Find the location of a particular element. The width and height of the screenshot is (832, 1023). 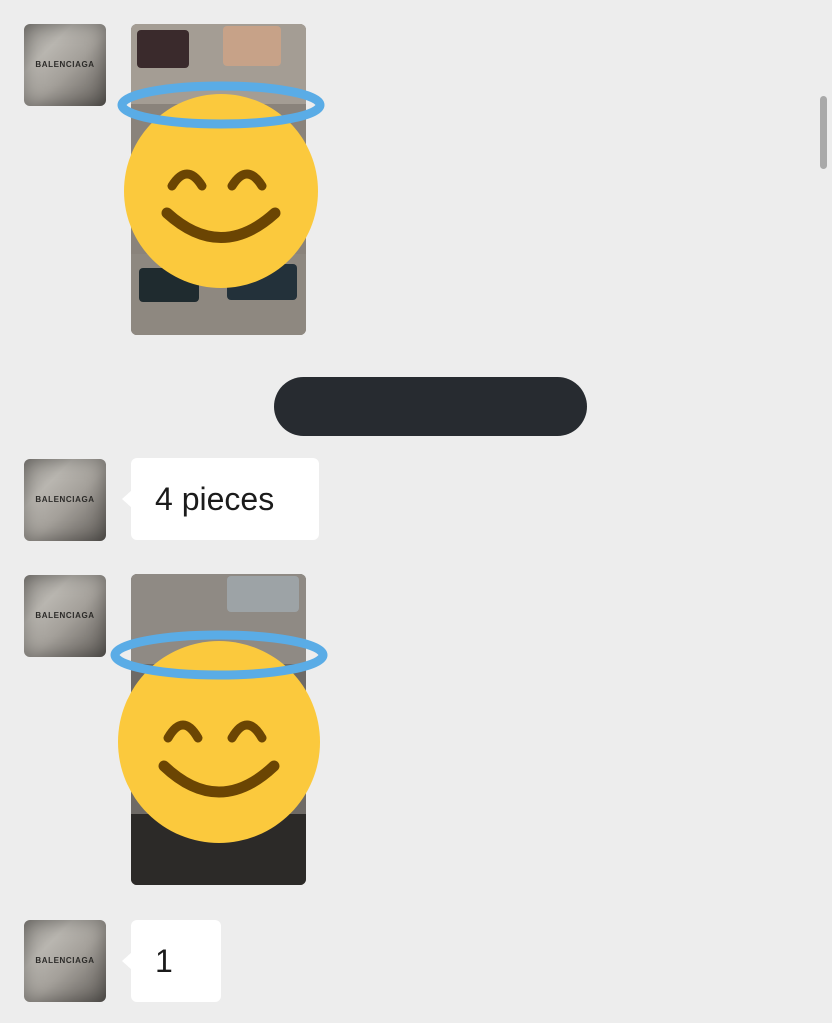

message-bubble: 1 is located at coordinates (171, 961).